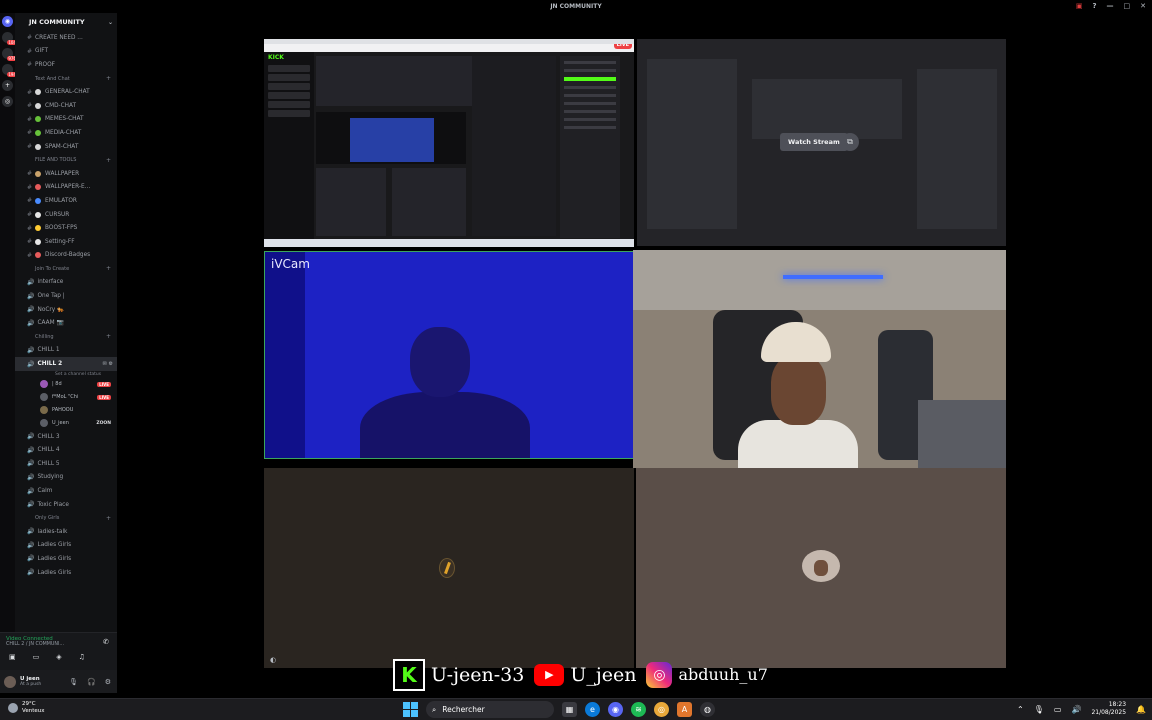 Image resolution: width=1152 pixels, height=720 pixels. What do you see at coordinates (66, 215) in the screenshot?
I see `channel-item: # CURSUR` at bounding box center [66, 215].